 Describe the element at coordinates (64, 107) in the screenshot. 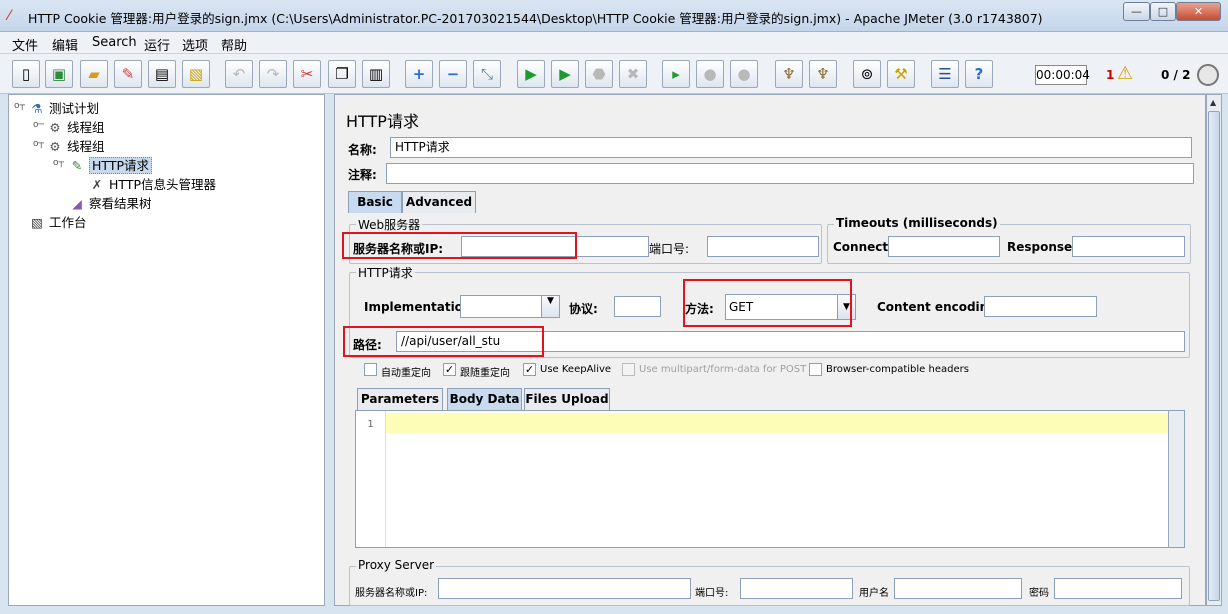

I see `tree-item-test-plan: ⚗ 测试计划` at that location.